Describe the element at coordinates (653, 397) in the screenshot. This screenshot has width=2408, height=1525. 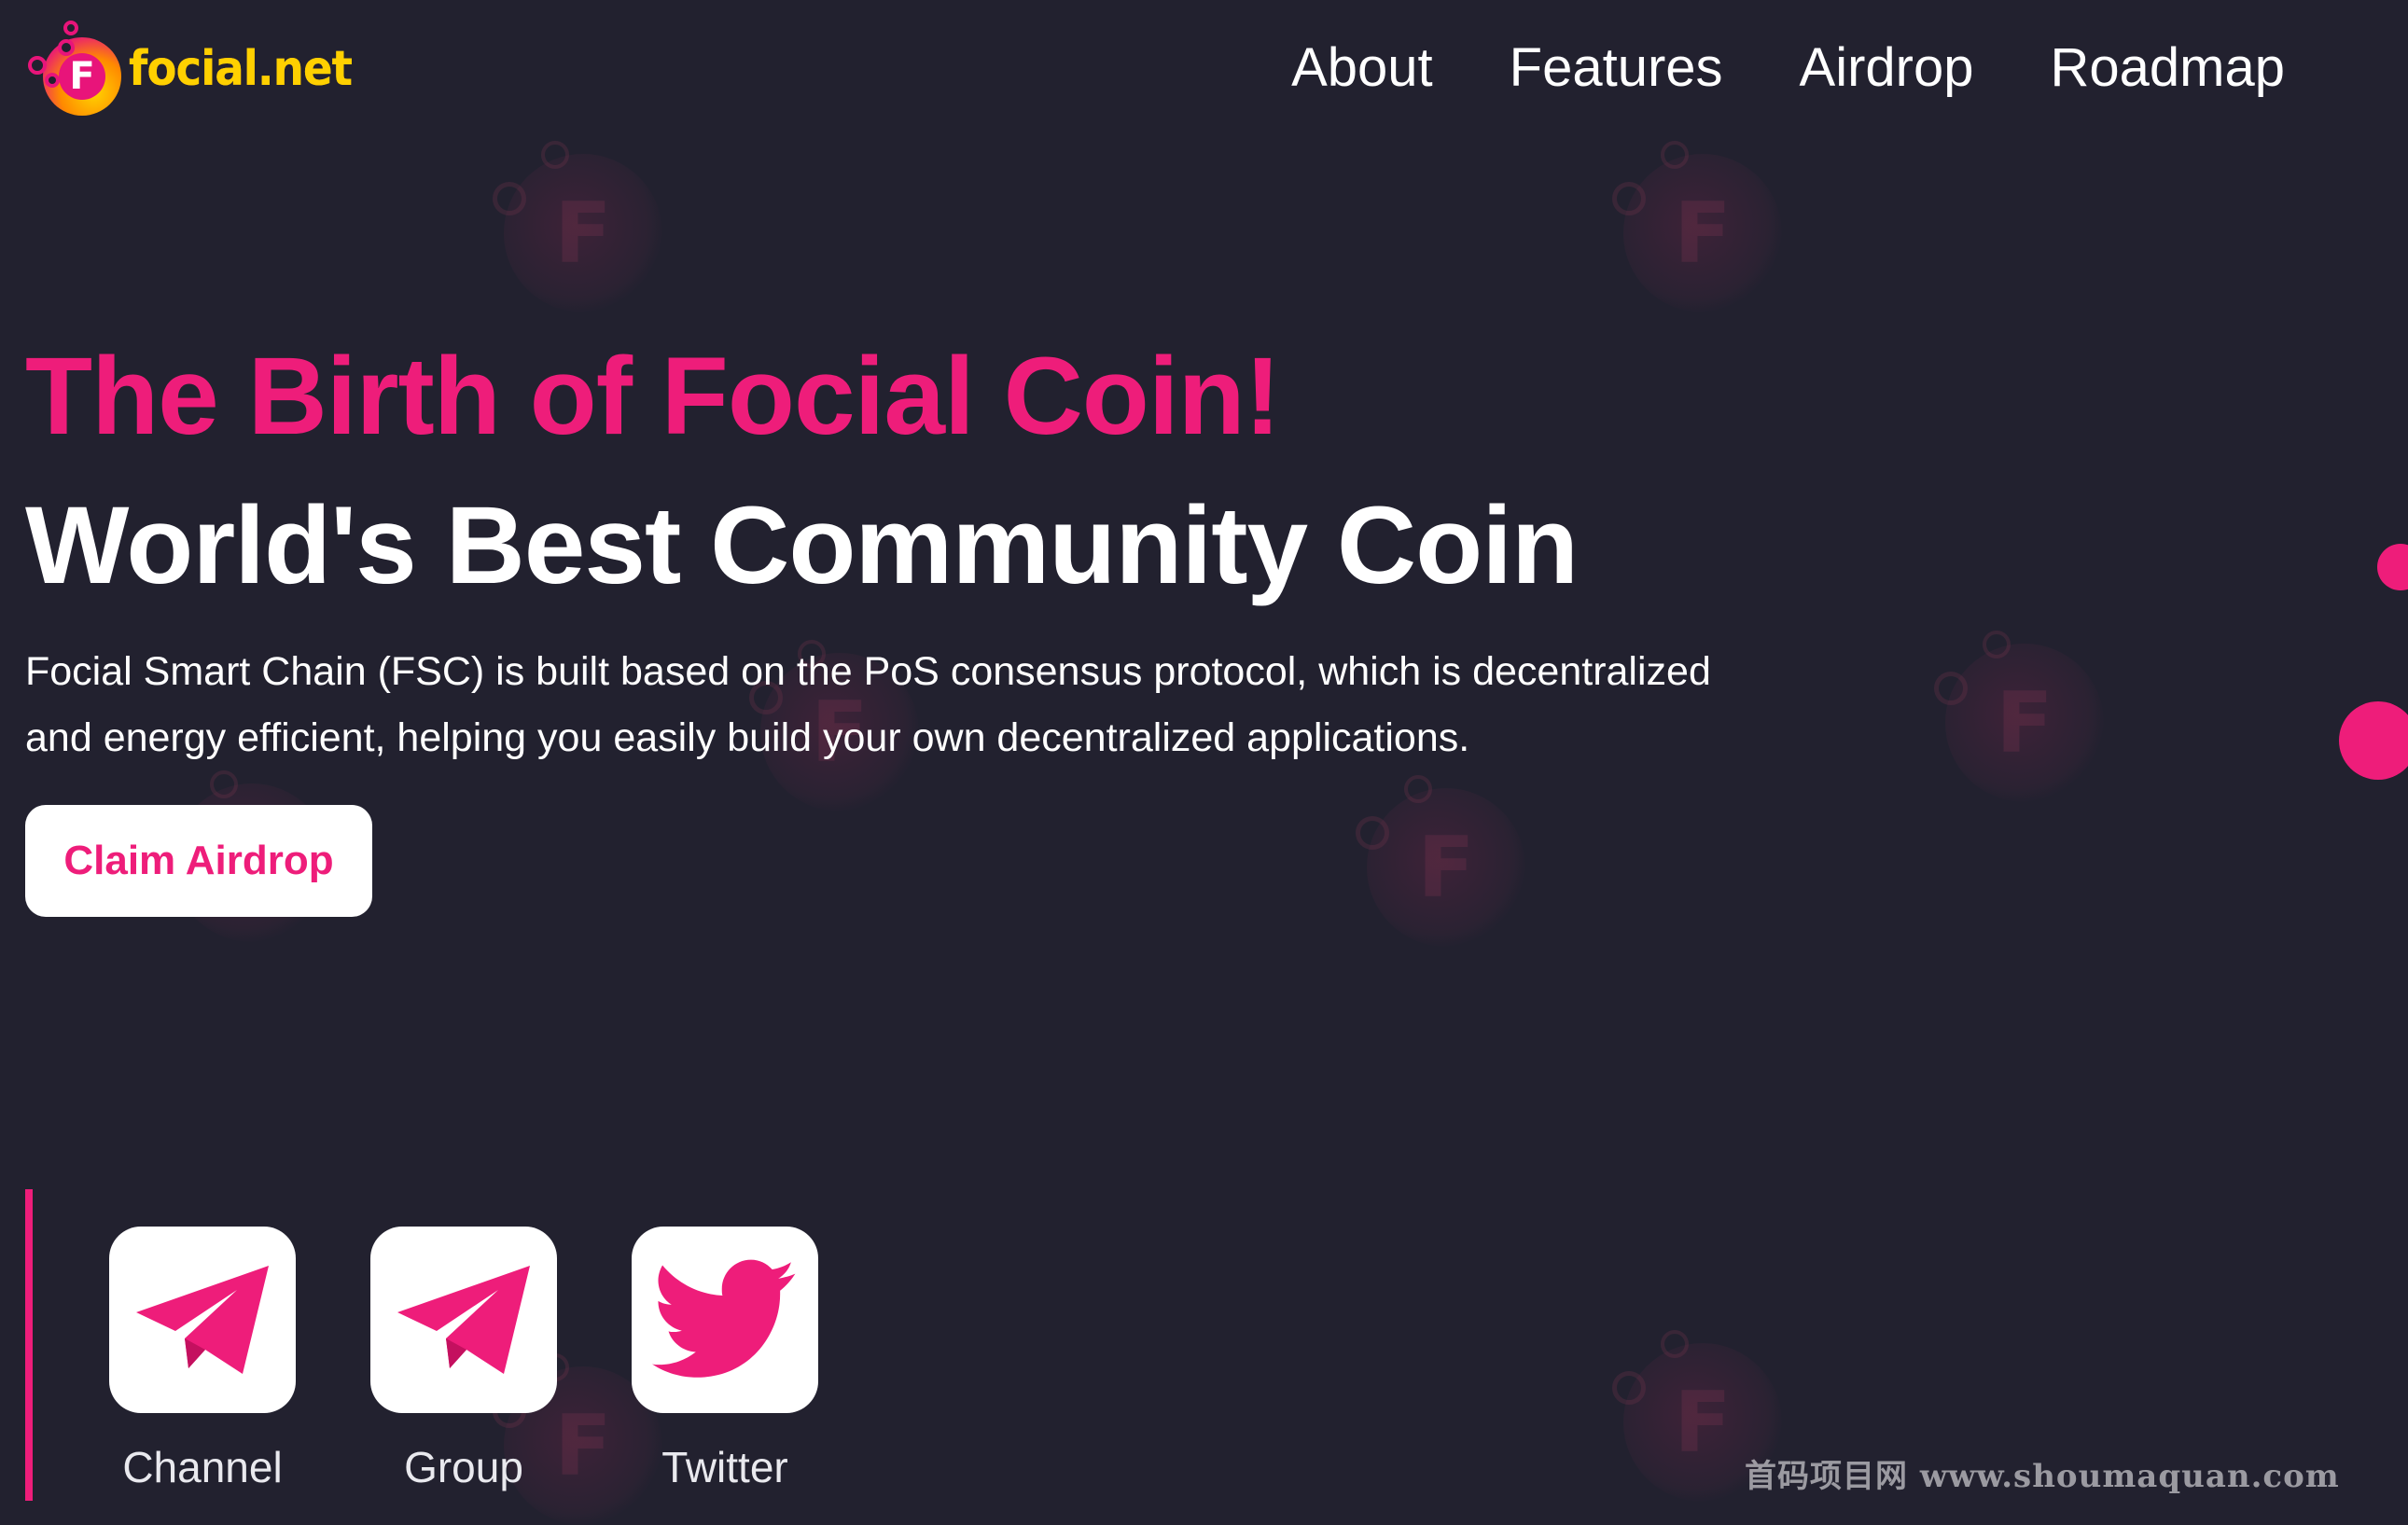
I see `hero-title: The Birth of Focial Coin!` at that location.